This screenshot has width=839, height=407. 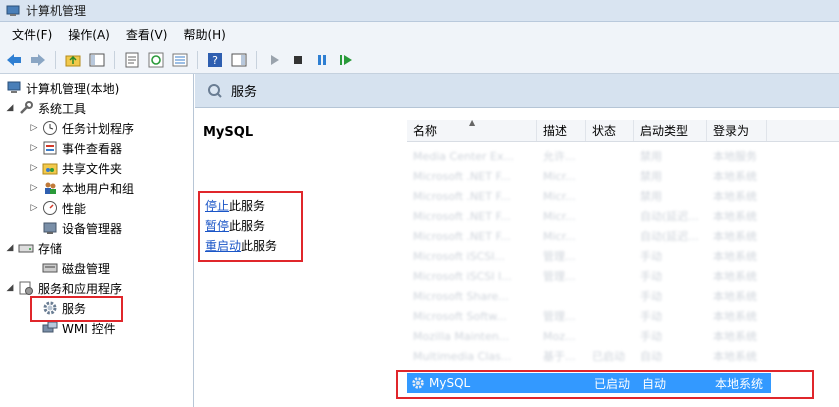 What do you see at coordinates (298, 60) in the screenshot?
I see `stop-service-button` at bounding box center [298, 60].